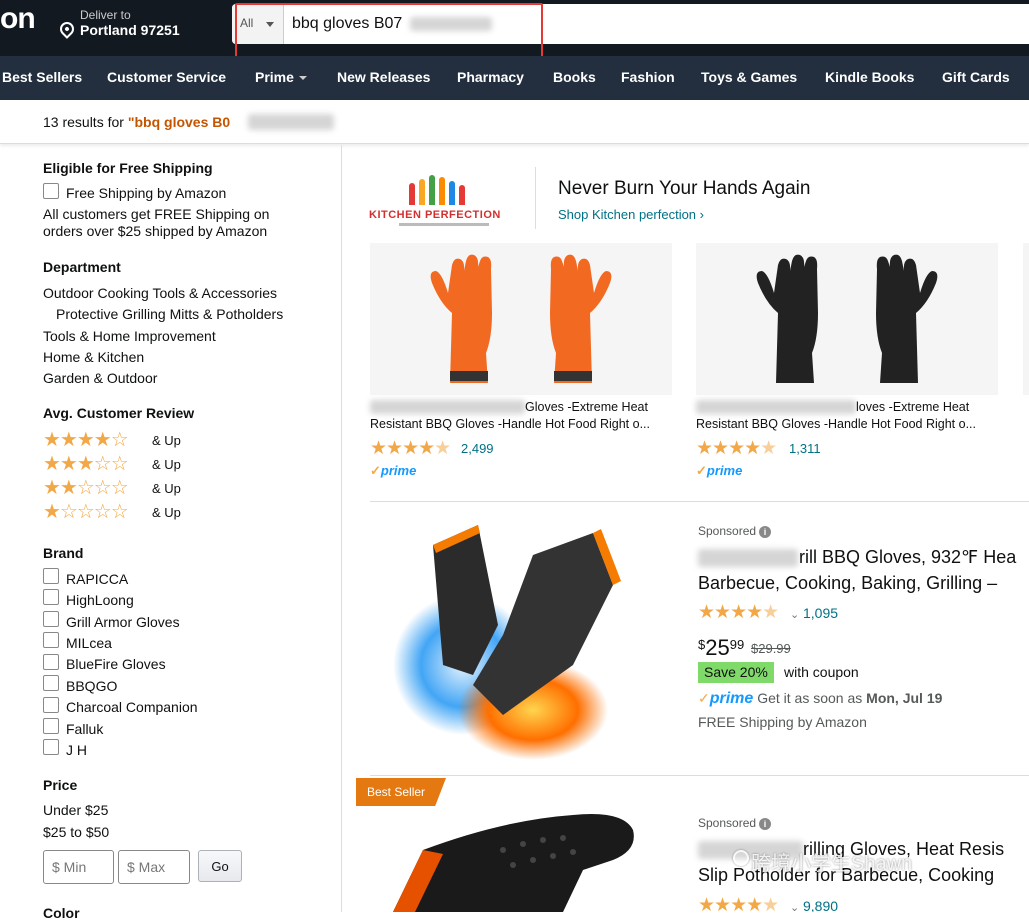 This screenshot has width=1029, height=921. What do you see at coordinates (302, 78) in the screenshot?
I see `chevron-down-icon` at bounding box center [302, 78].